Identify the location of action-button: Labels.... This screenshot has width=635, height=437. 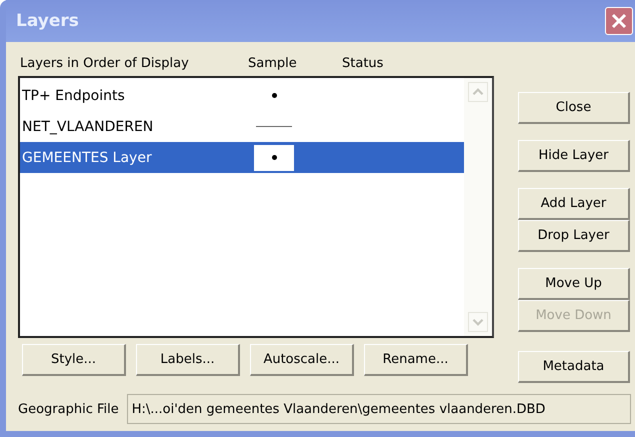
(188, 360).